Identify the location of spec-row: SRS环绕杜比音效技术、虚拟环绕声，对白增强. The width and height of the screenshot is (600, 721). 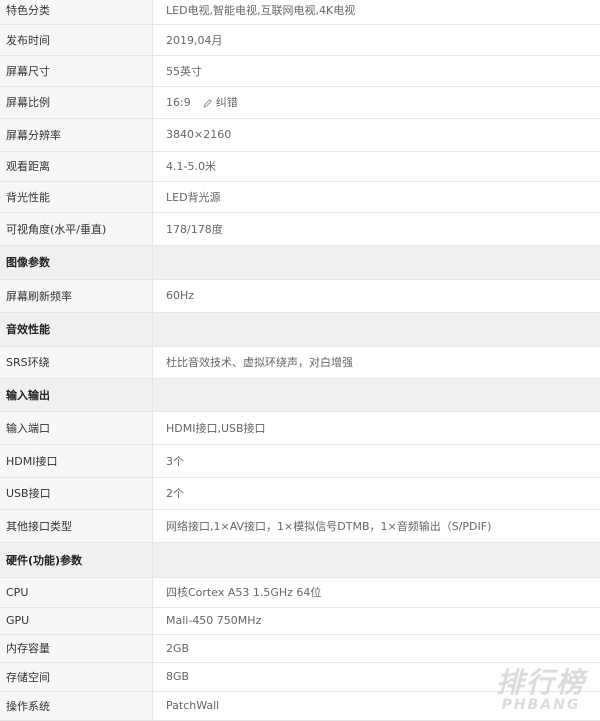
(300, 362).